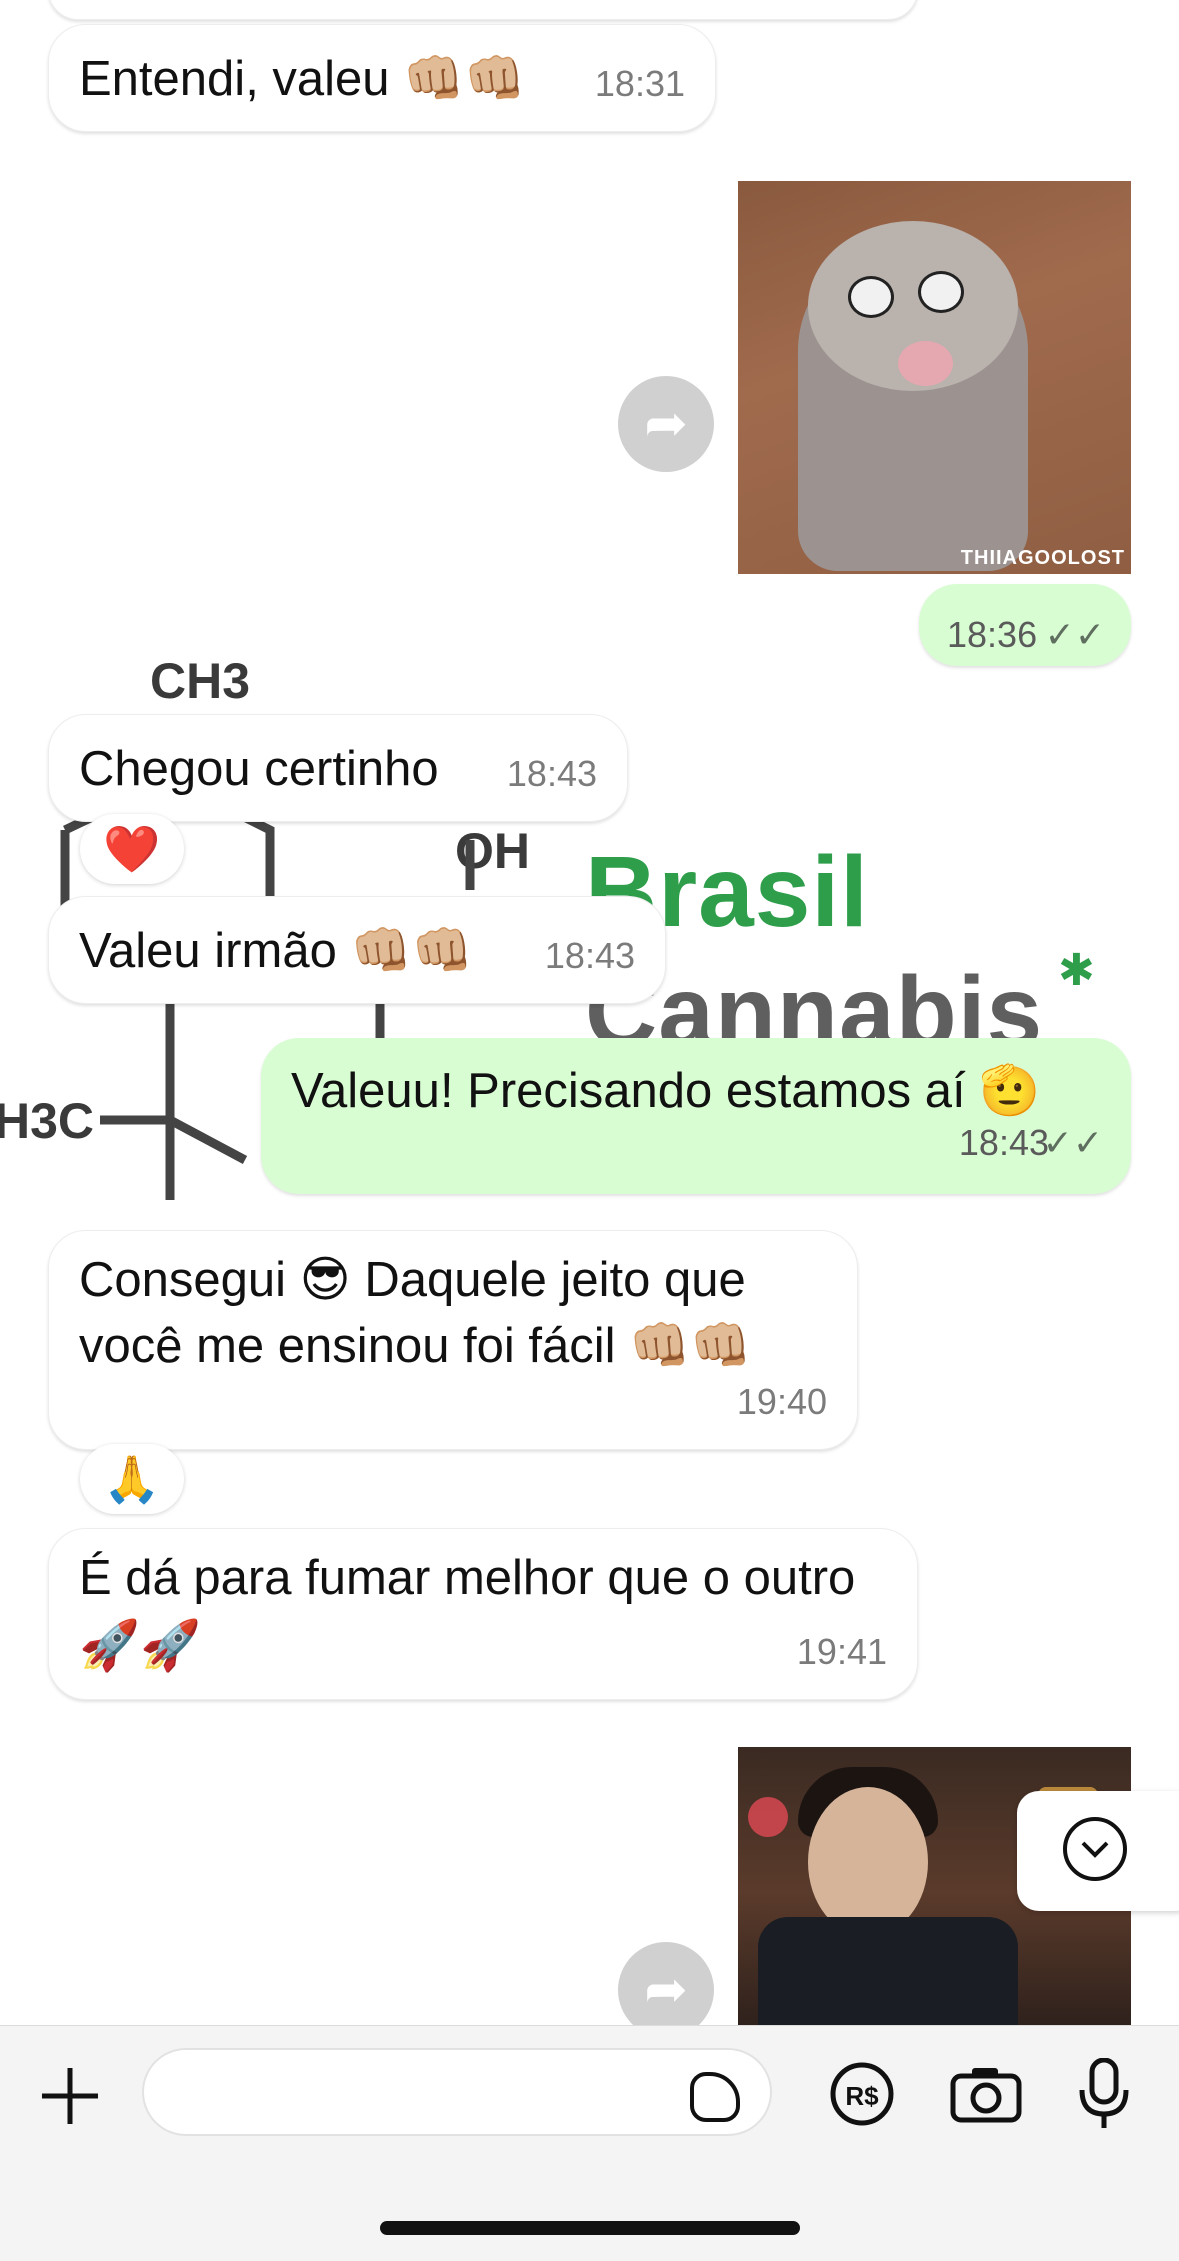  I want to click on pray-reaction-icon: 🙏, so click(132, 1478).